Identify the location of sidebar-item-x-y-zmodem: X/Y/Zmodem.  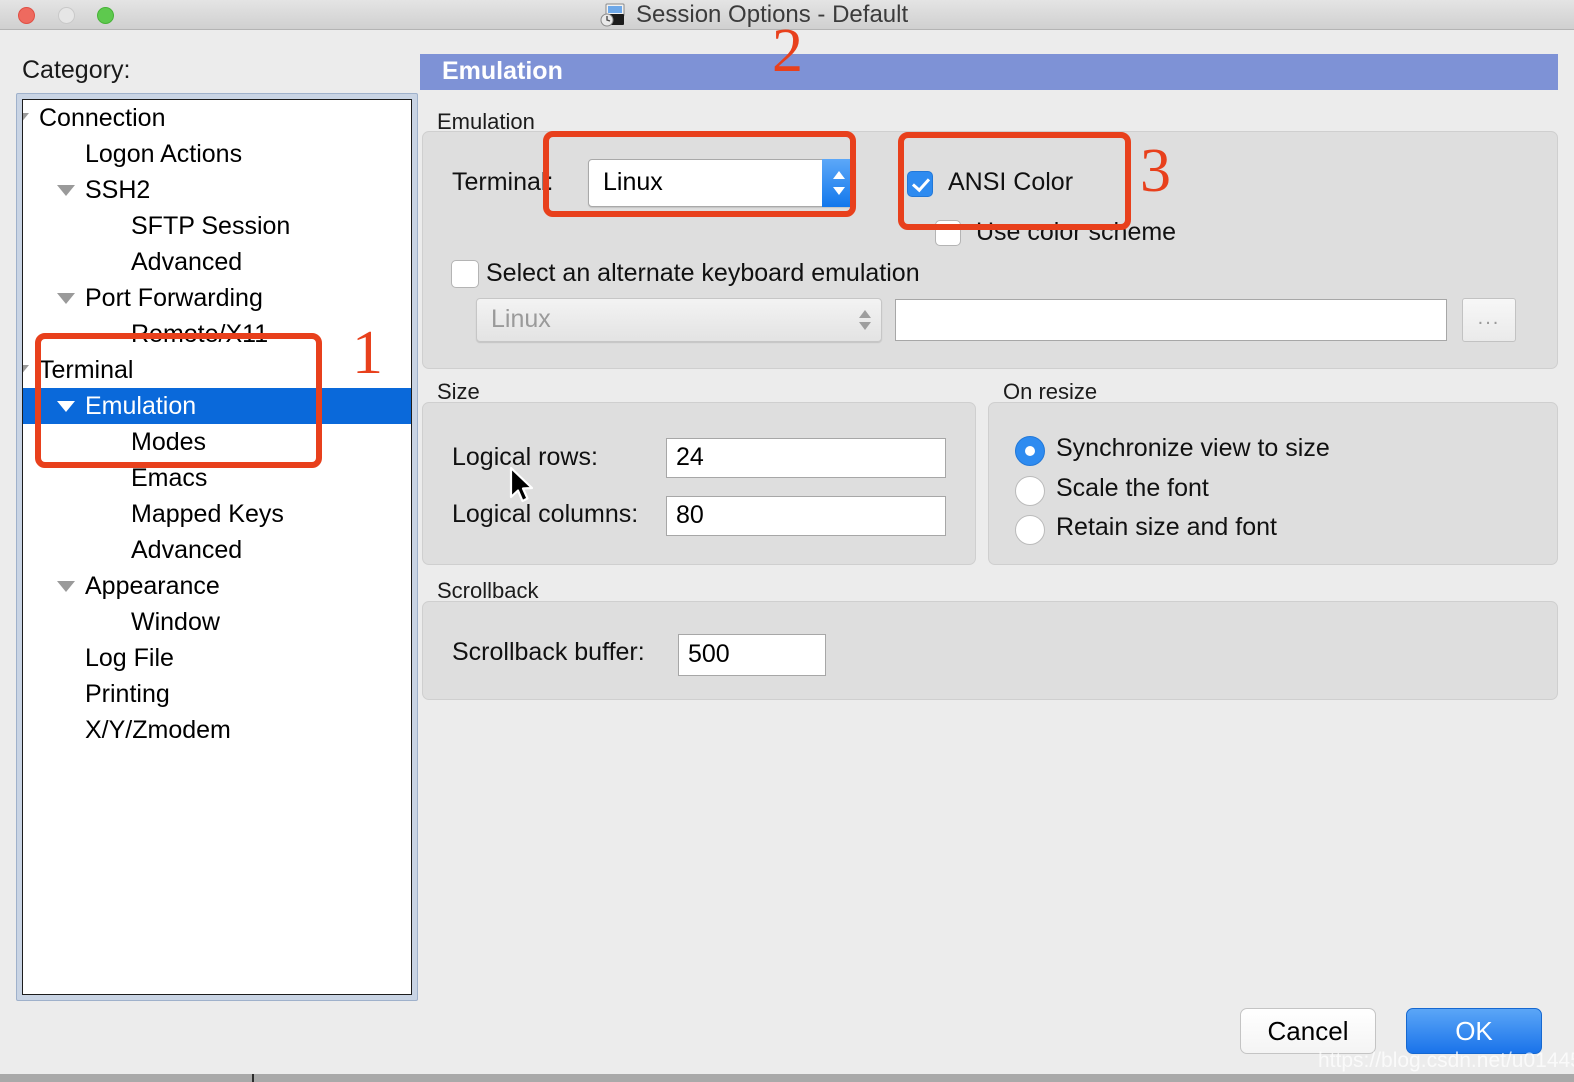
(217, 730).